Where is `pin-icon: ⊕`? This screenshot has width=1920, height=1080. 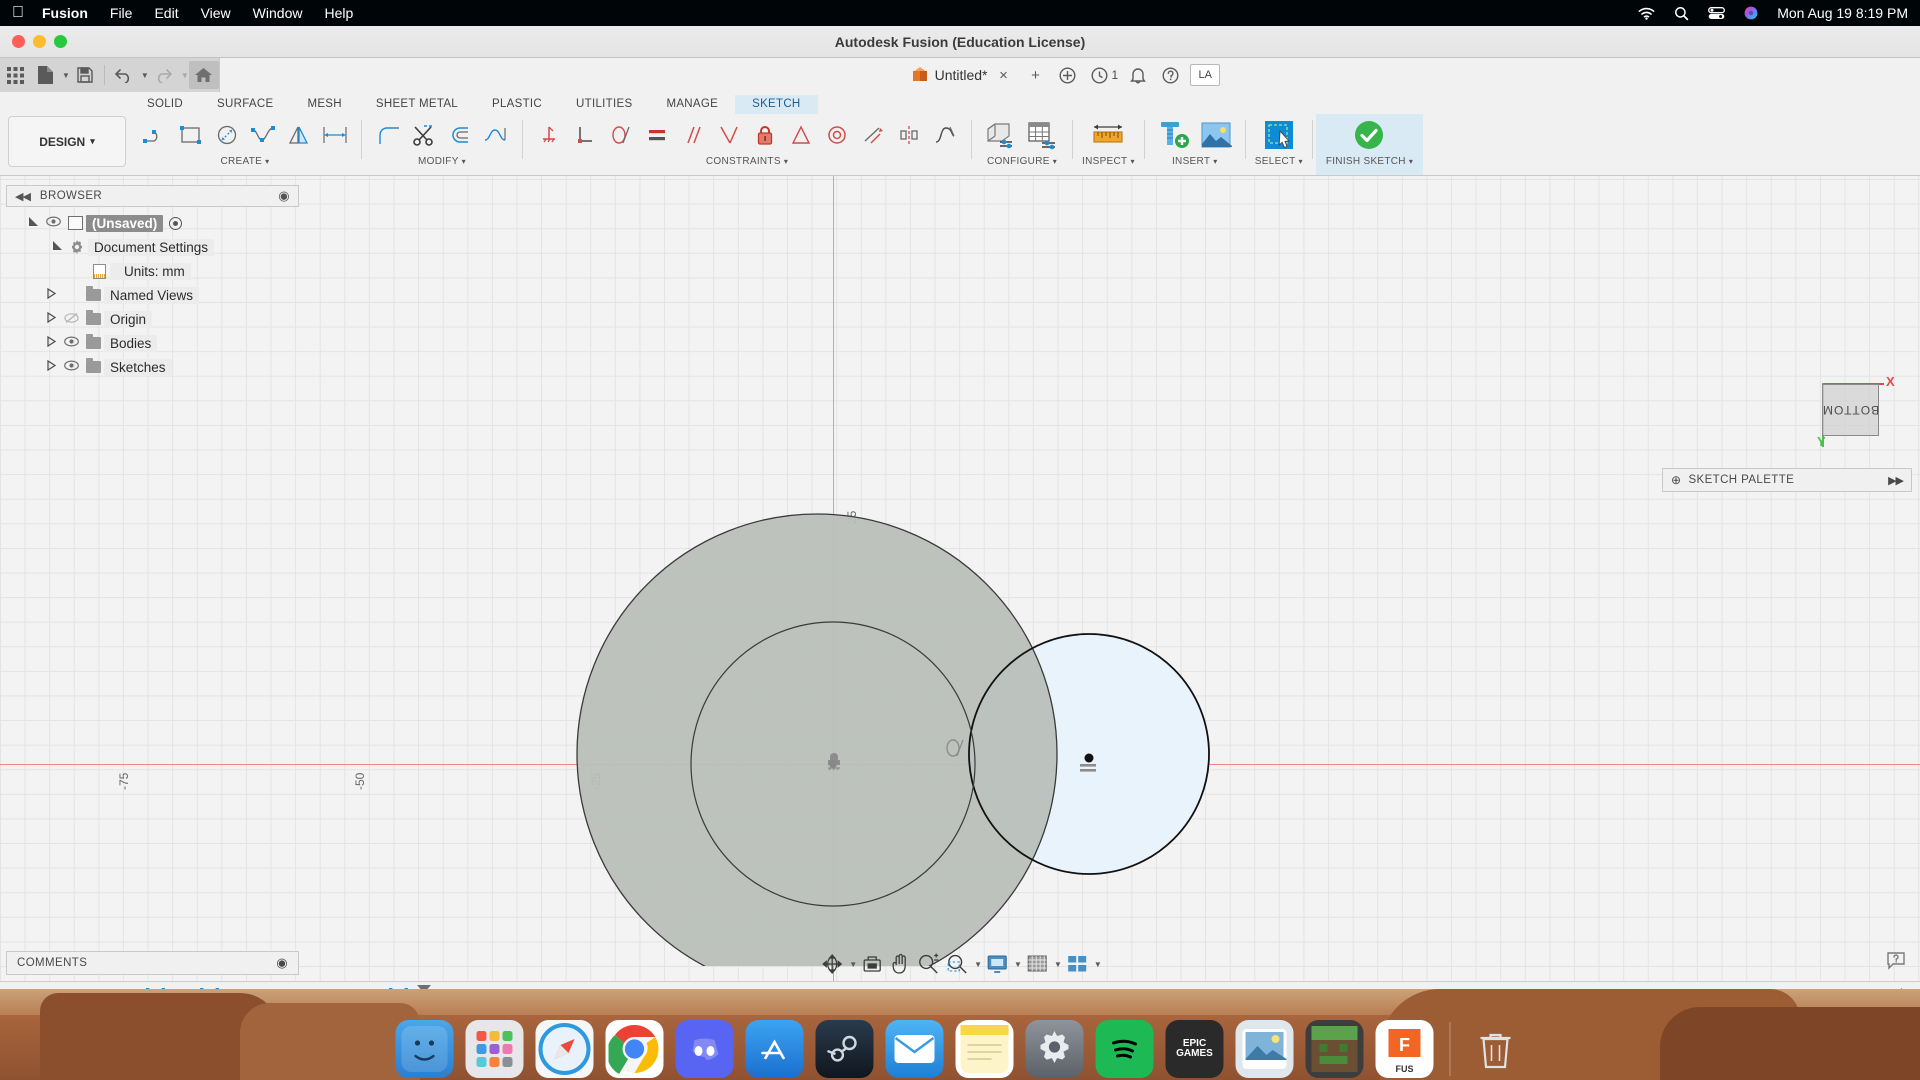
pin-icon: ⊕ is located at coordinates (1676, 480).